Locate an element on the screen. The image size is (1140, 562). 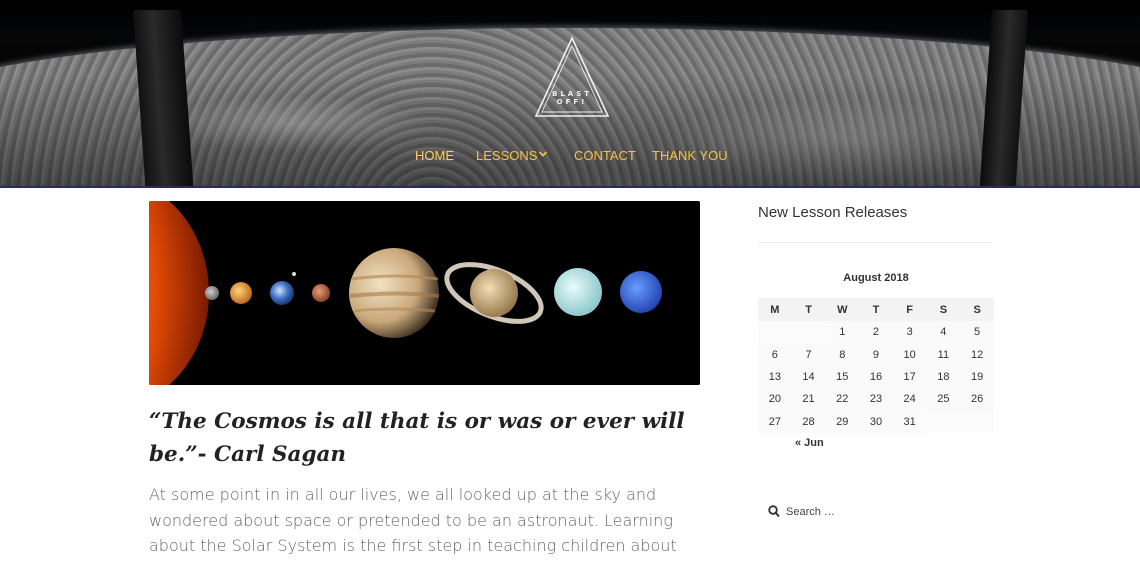
calendar-week-row: 6 7 8 9 10 11 12 is located at coordinates (876, 354).